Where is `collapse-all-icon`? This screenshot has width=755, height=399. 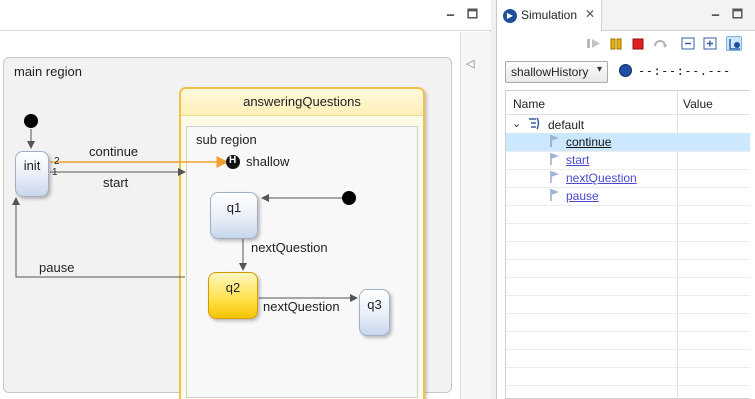 collapse-all-icon is located at coordinates (688, 43).